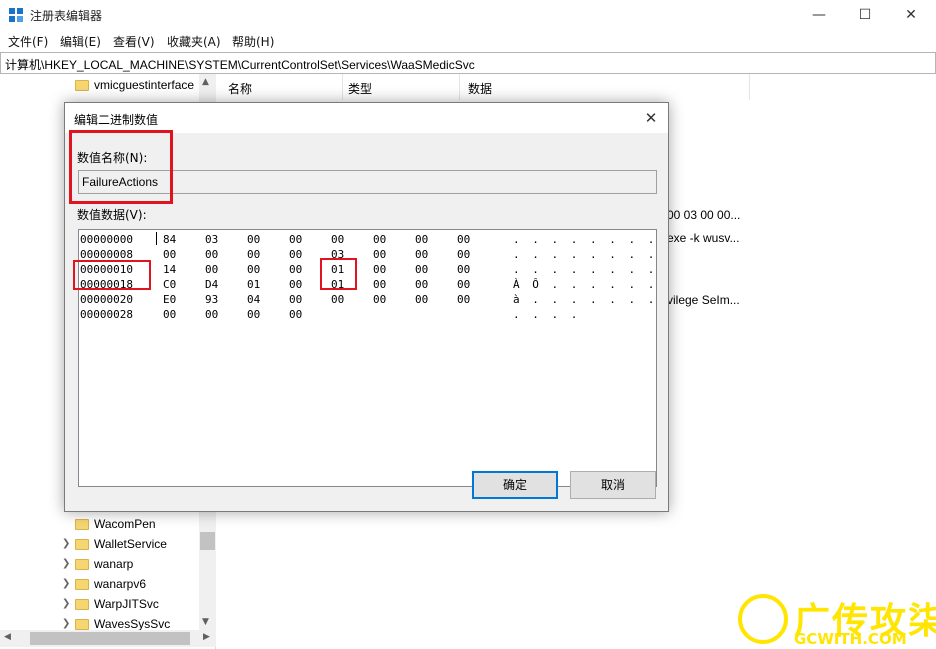 This screenshot has width=936, height=649. Describe the element at coordinates (7, 637) in the screenshot. I see `scroll-left-icon: ◀` at that location.